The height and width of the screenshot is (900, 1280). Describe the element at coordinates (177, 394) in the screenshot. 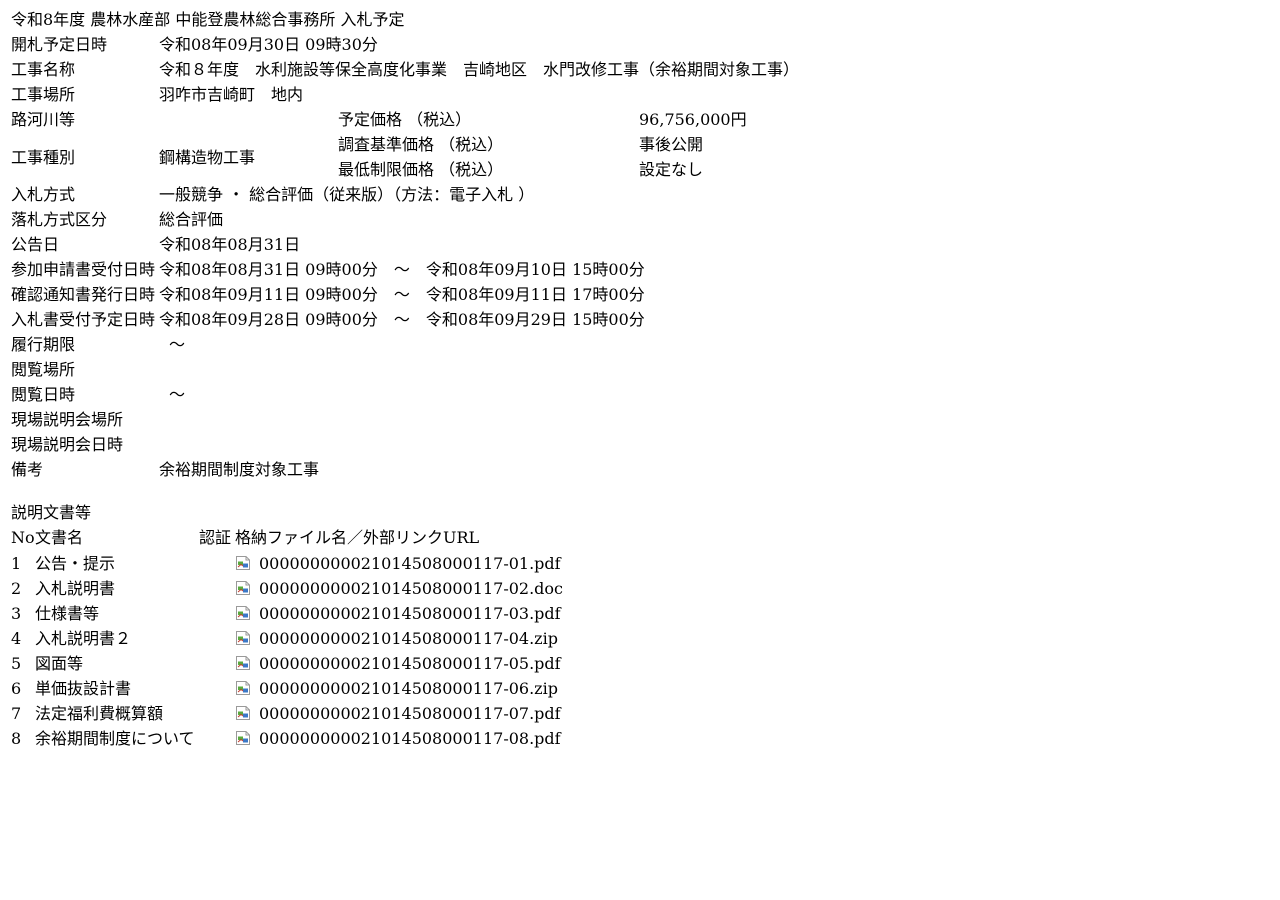

I see `value-etsuran-nichiji: ～` at that location.